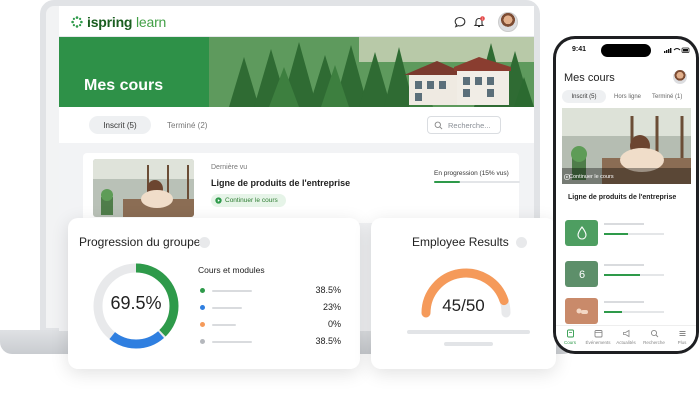 The image size is (700, 403). I want to click on nav-more: Plus, so click(682, 337).